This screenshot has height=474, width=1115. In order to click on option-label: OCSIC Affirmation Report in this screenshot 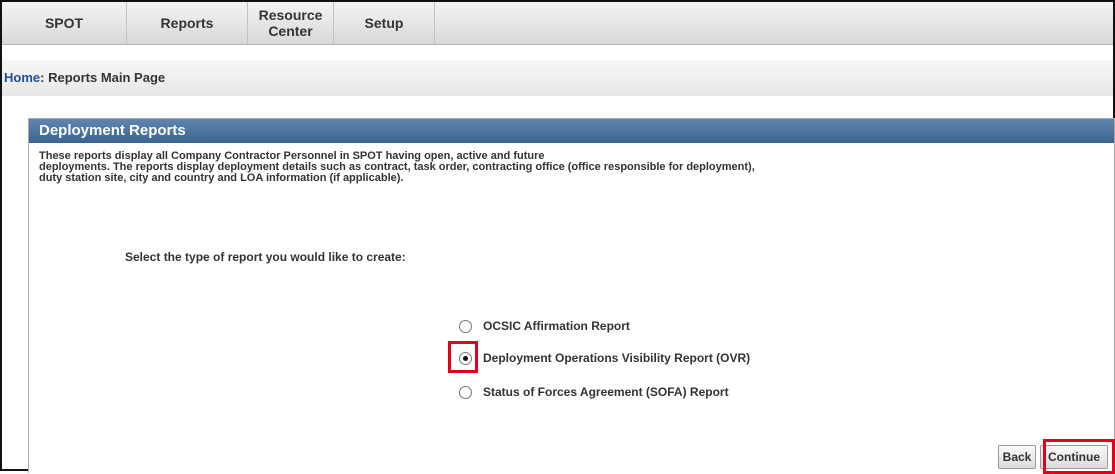, I will do `click(556, 326)`.